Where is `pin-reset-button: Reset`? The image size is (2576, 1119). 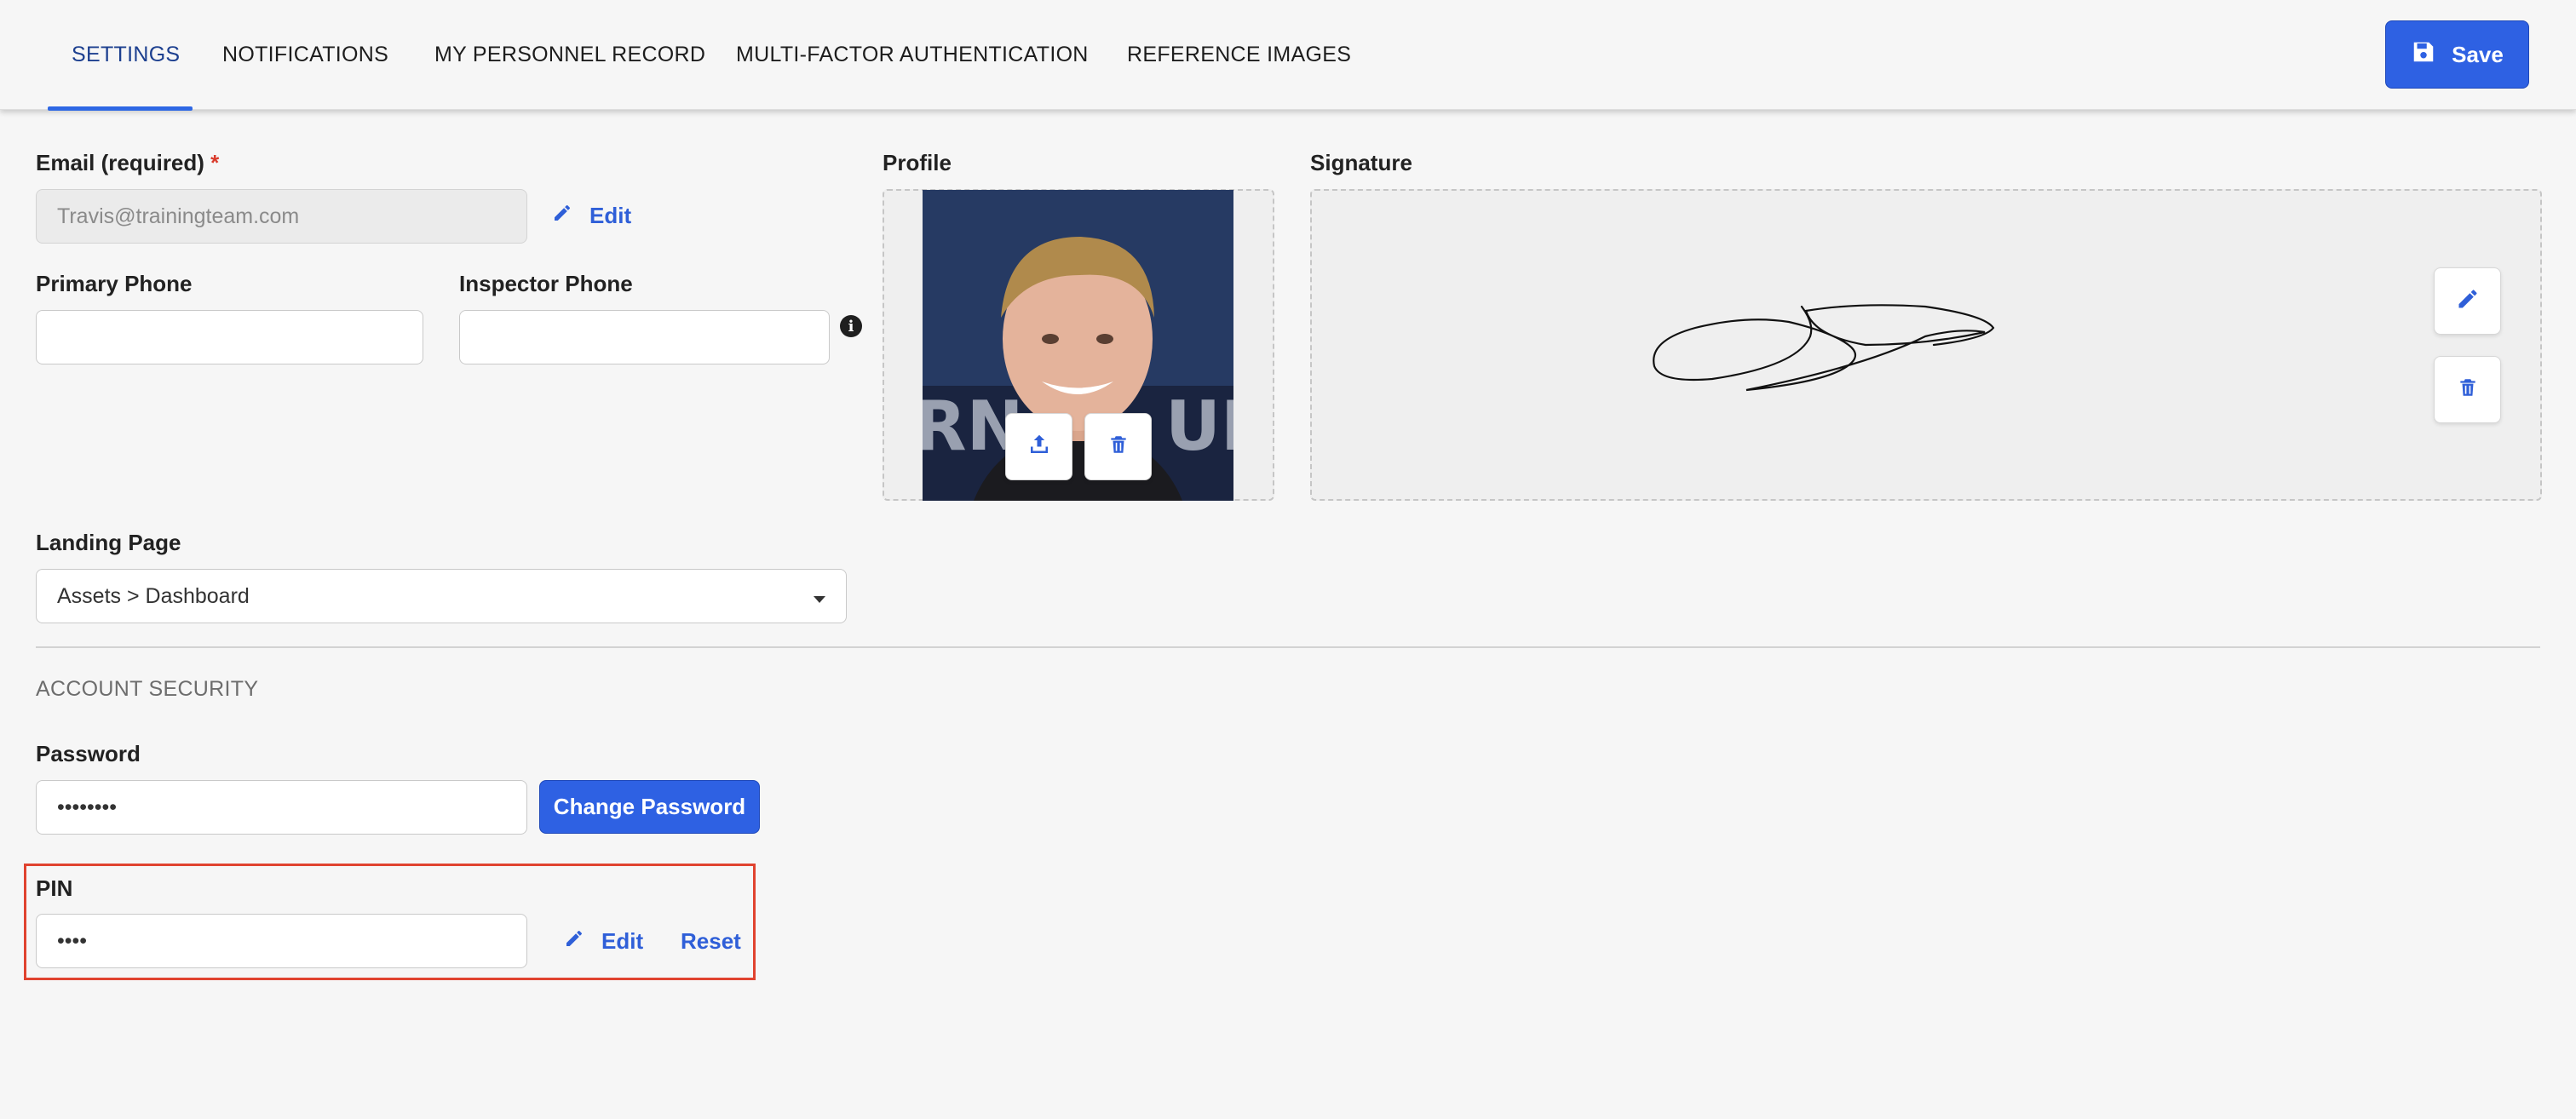
pin-reset-button: Reset is located at coordinates (711, 941).